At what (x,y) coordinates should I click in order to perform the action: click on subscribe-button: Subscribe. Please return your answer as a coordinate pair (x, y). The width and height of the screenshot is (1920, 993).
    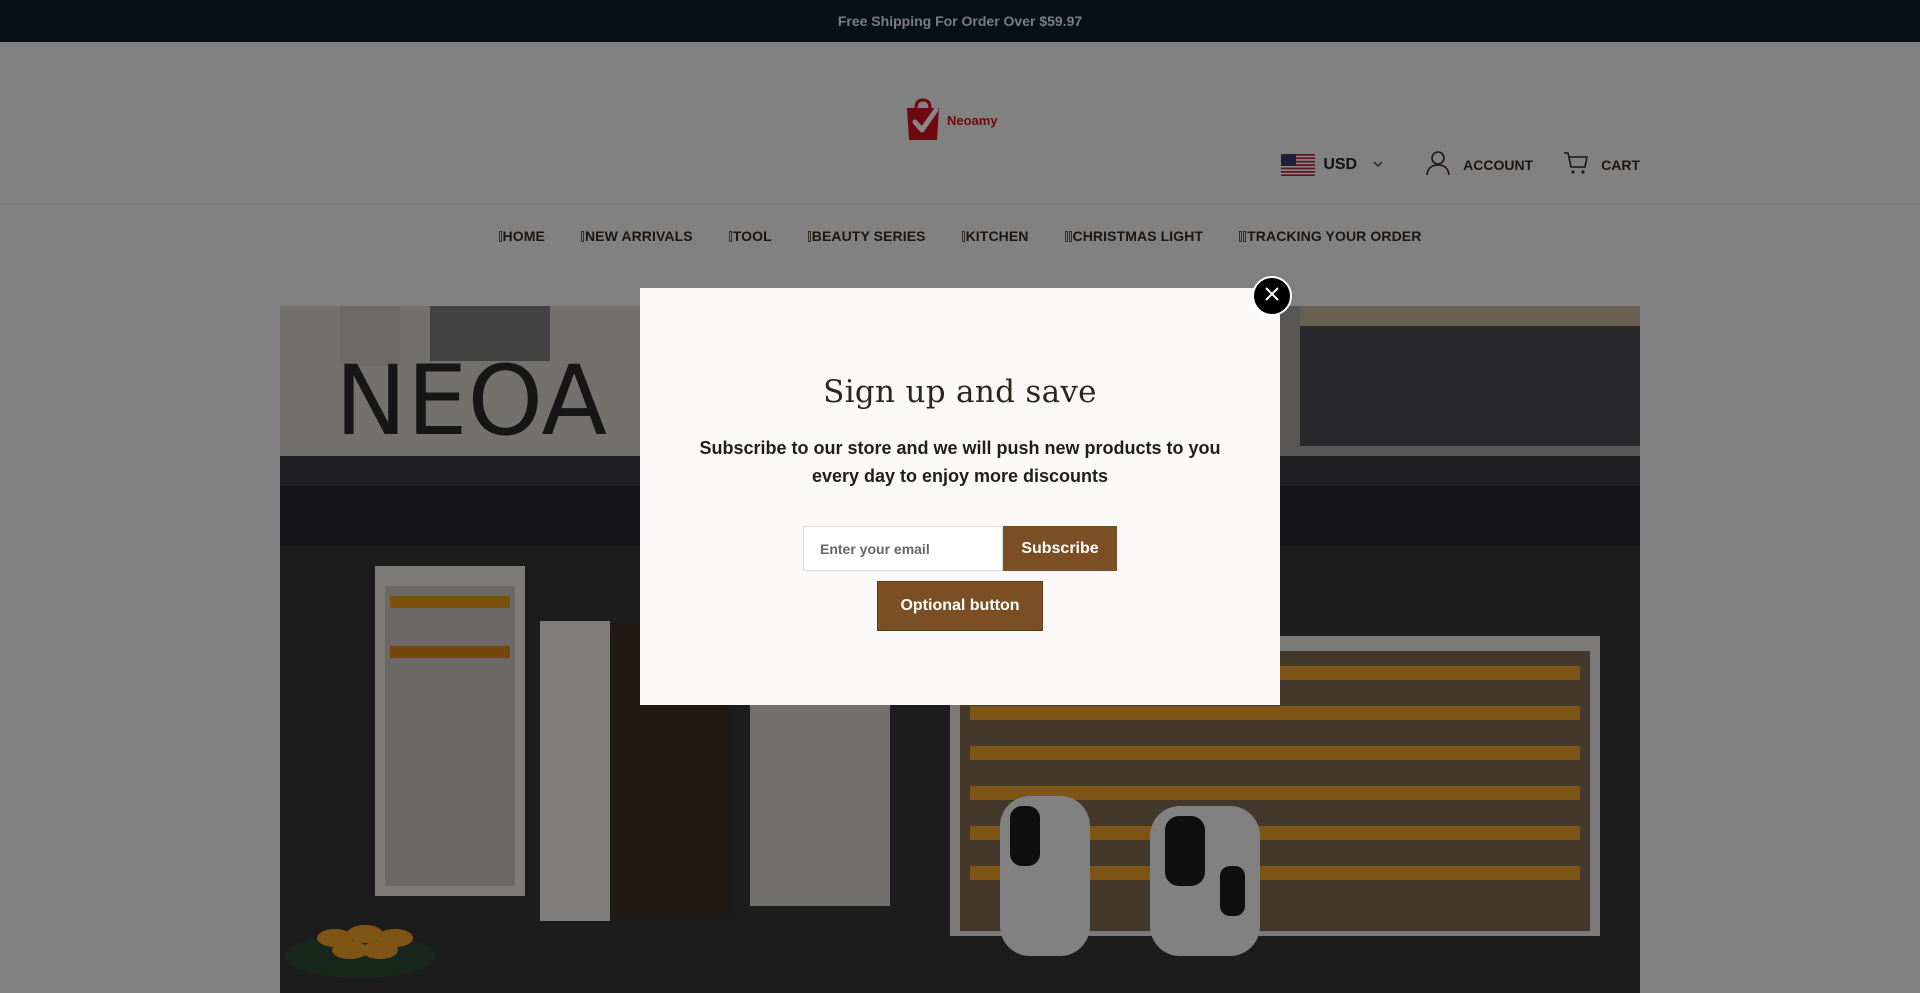
    Looking at the image, I should click on (1060, 548).